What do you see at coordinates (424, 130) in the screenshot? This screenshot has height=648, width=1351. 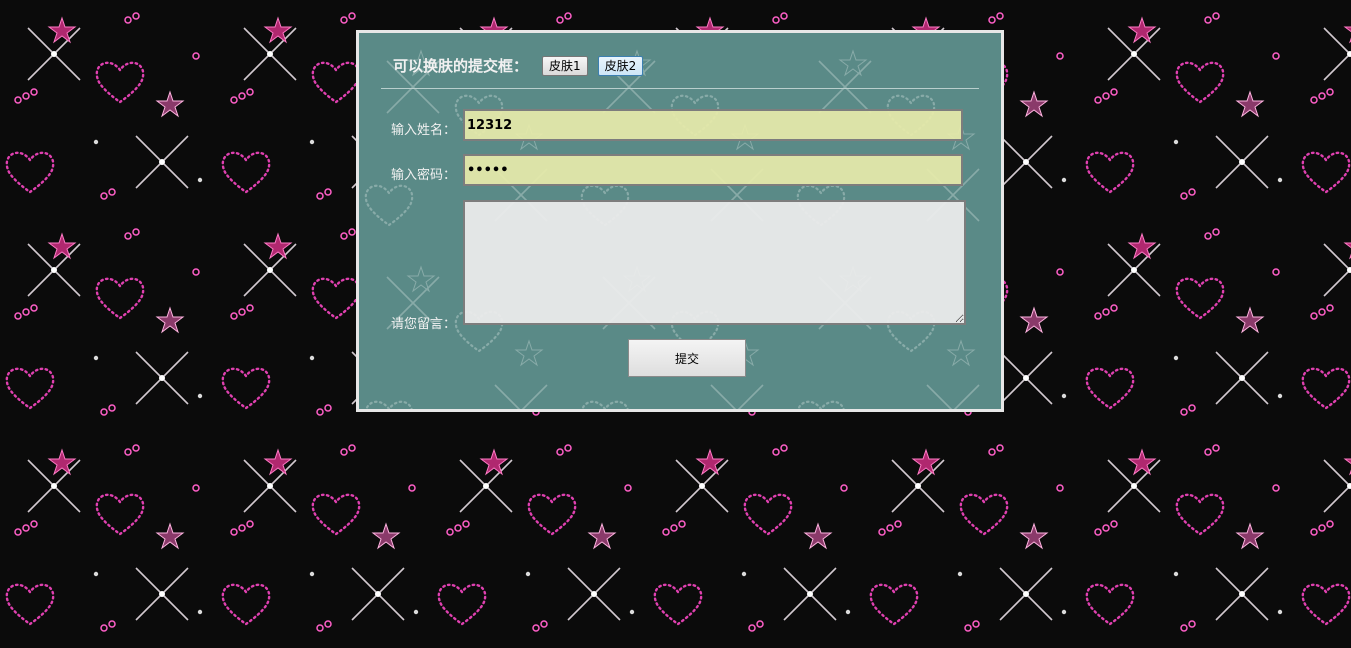 I see `name-label: 输入姓名：` at bounding box center [424, 130].